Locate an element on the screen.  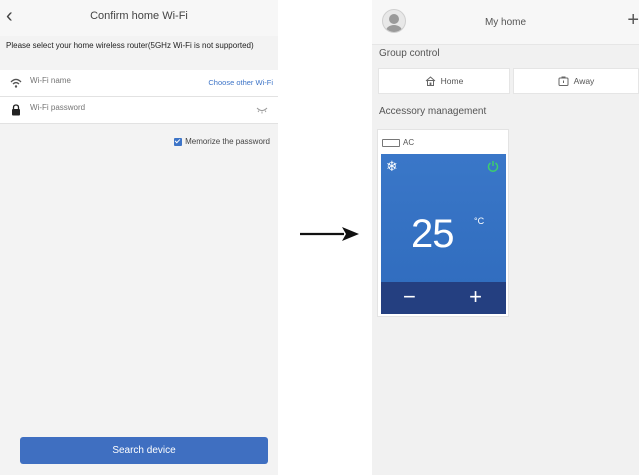
wifi-name-input is located at coordinates (100, 80).